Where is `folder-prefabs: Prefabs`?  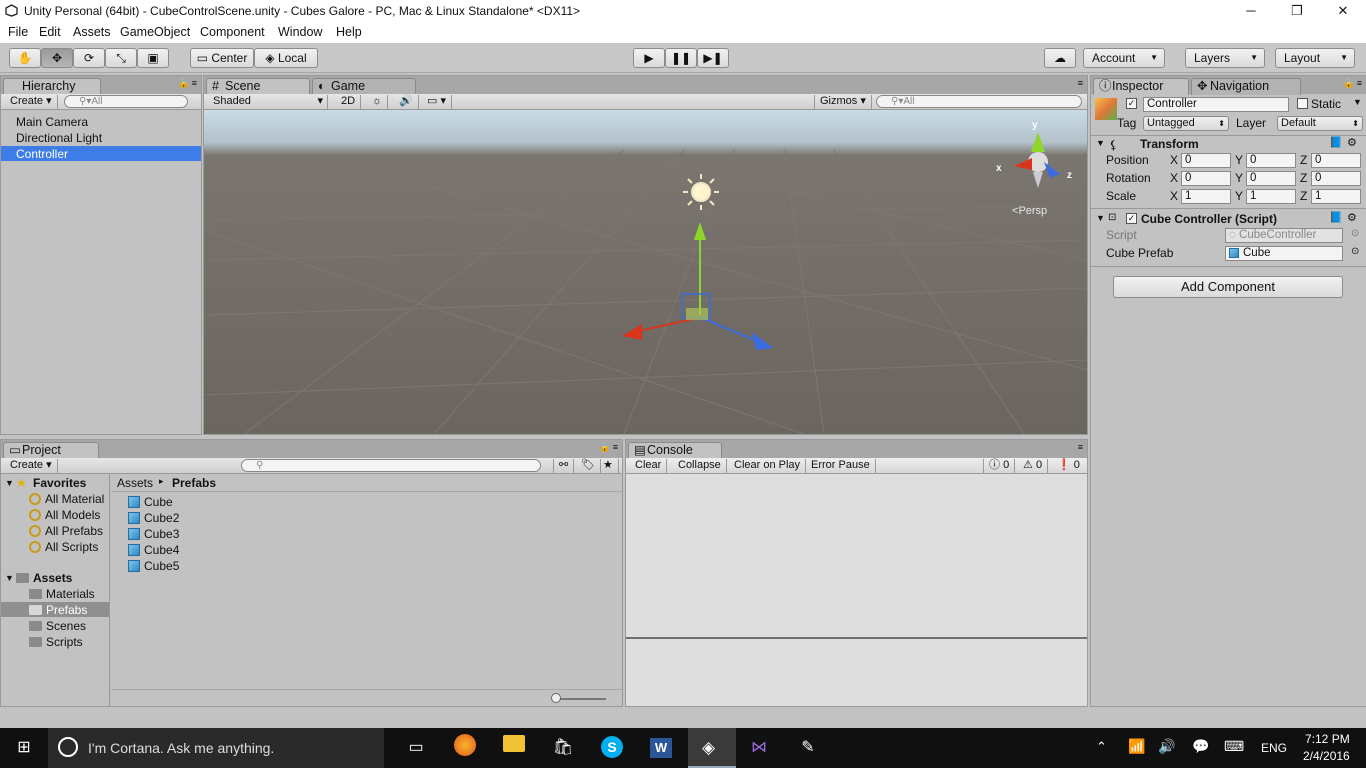 folder-prefabs: Prefabs is located at coordinates (58, 610).